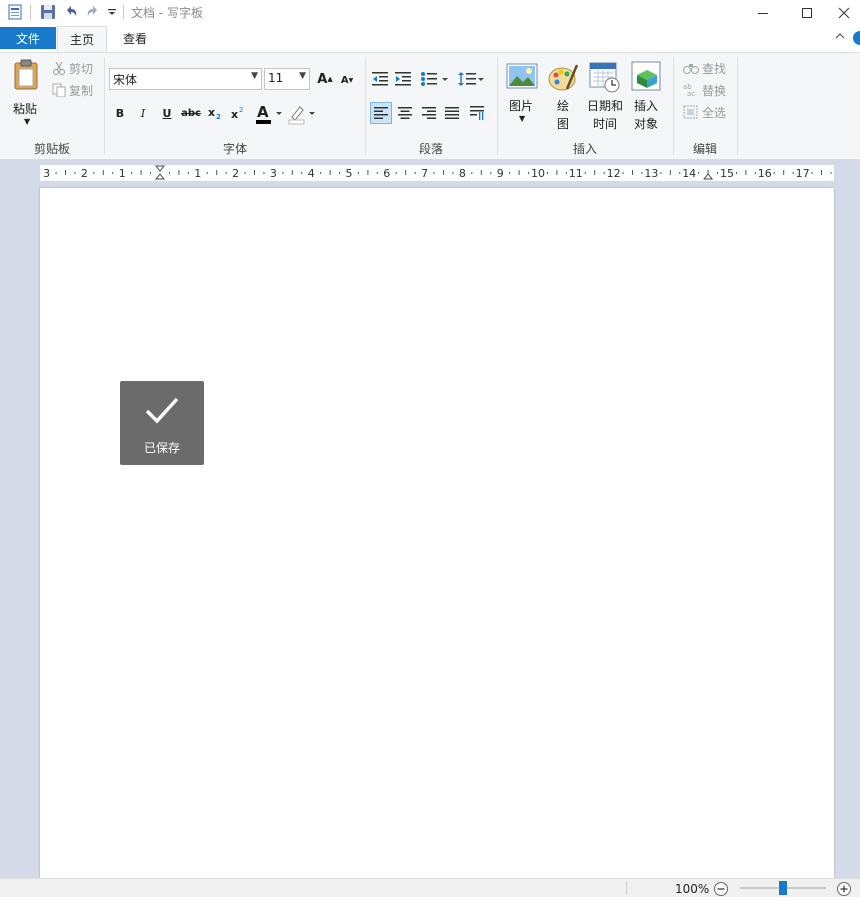 The image size is (860, 900). What do you see at coordinates (522, 97) in the screenshot?
I see `insert-picture-button: 图片 ▼` at bounding box center [522, 97].